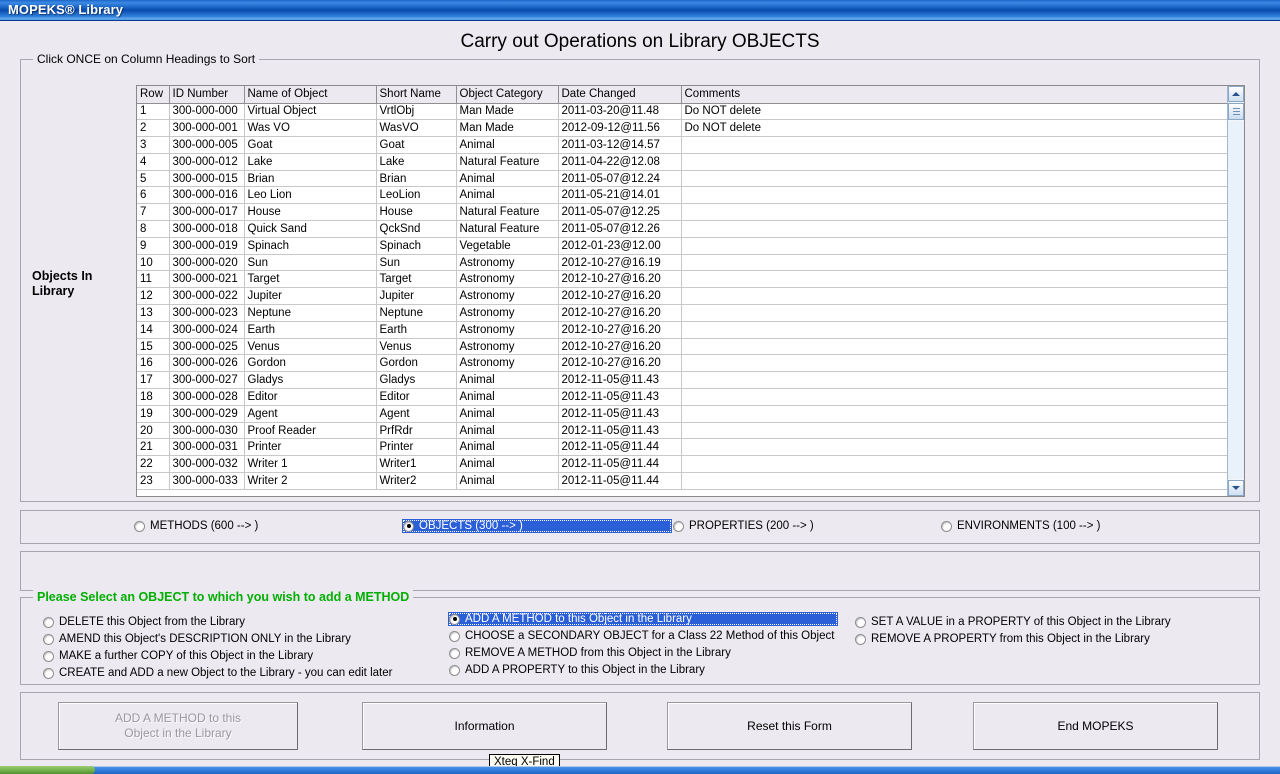 The image size is (1280, 774). Describe the element at coordinates (484, 726) in the screenshot. I see `information-button: Information` at that location.